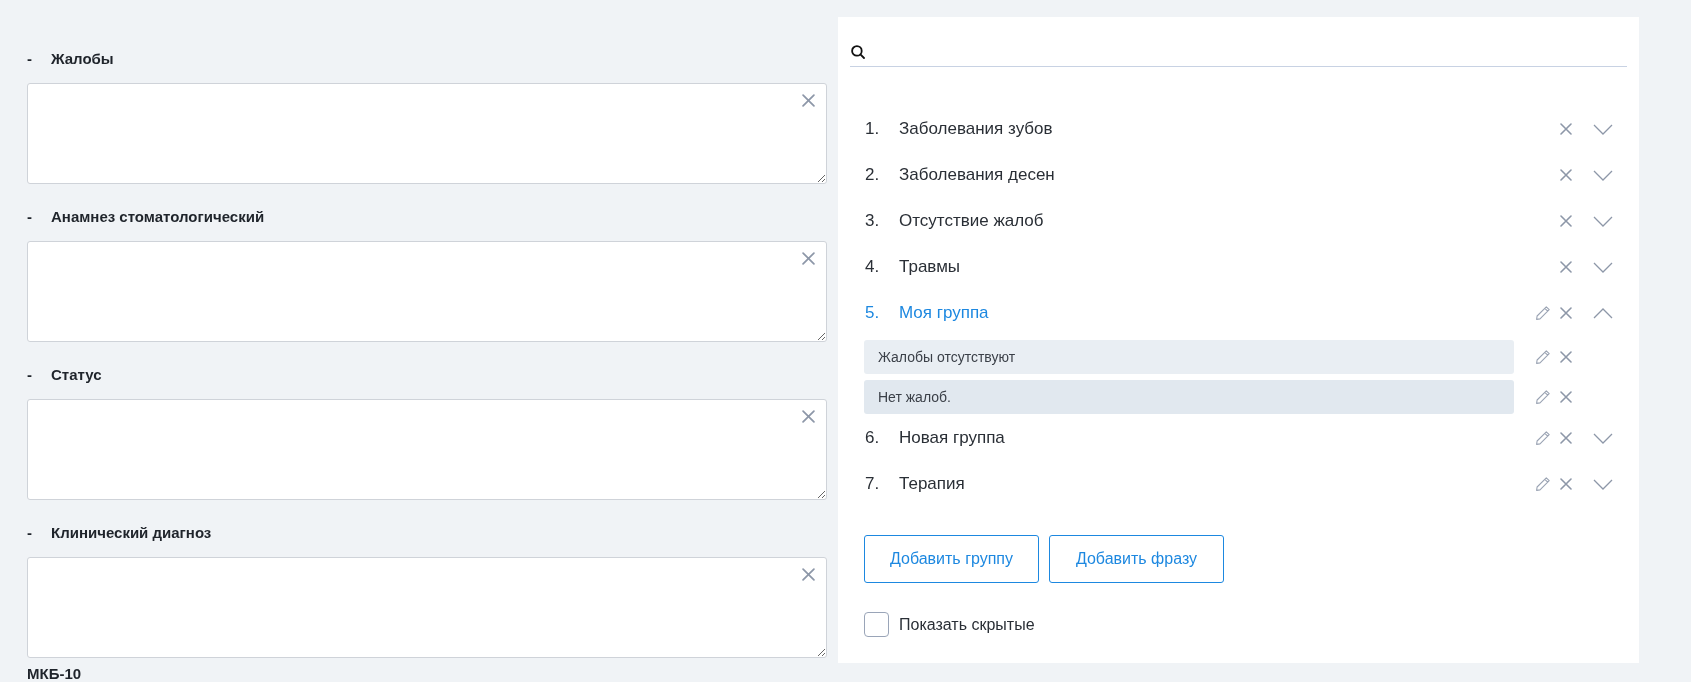 This screenshot has height=682, width=1691. Describe the element at coordinates (951, 559) in the screenshot. I see `add-button: Добавить группу` at that location.